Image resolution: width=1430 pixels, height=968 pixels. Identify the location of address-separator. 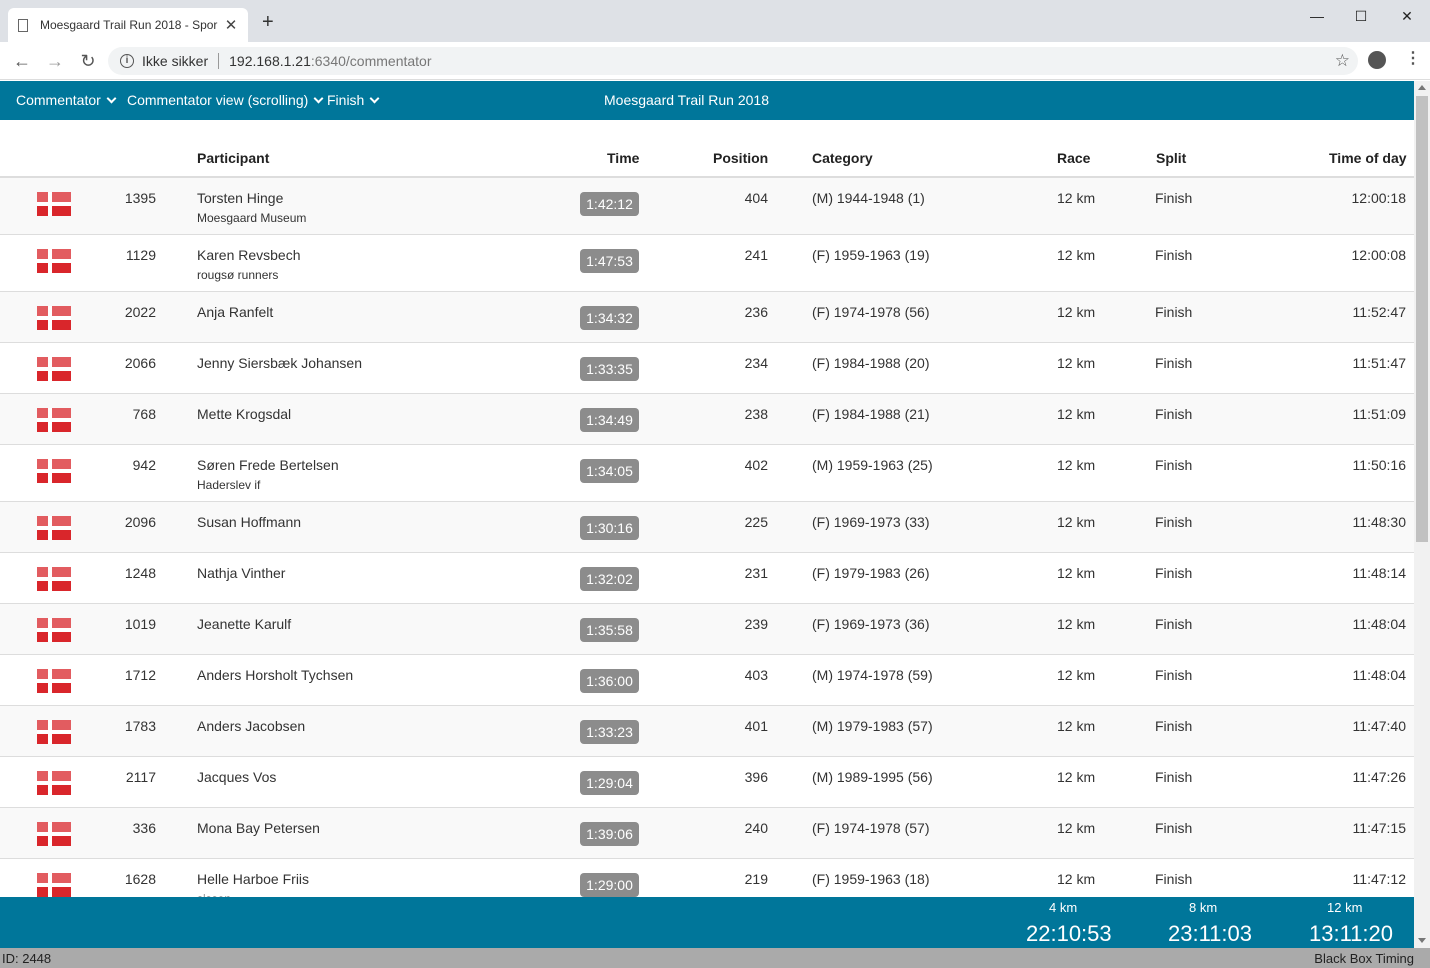
(219, 61).